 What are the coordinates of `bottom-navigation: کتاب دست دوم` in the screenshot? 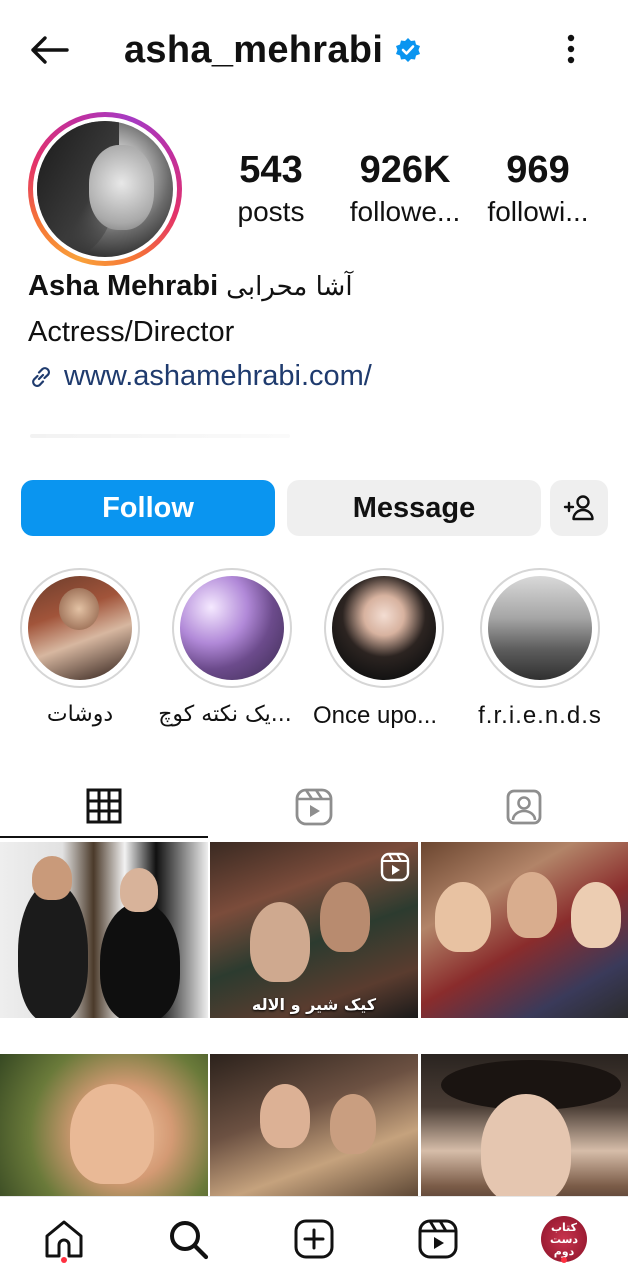 It's located at (314, 1238).